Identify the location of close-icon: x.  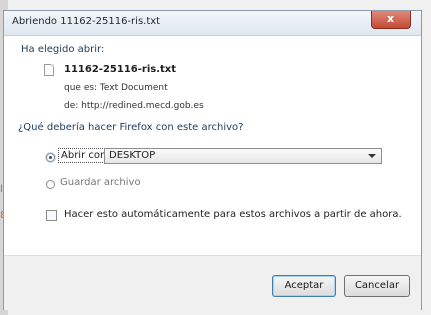
(391, 18).